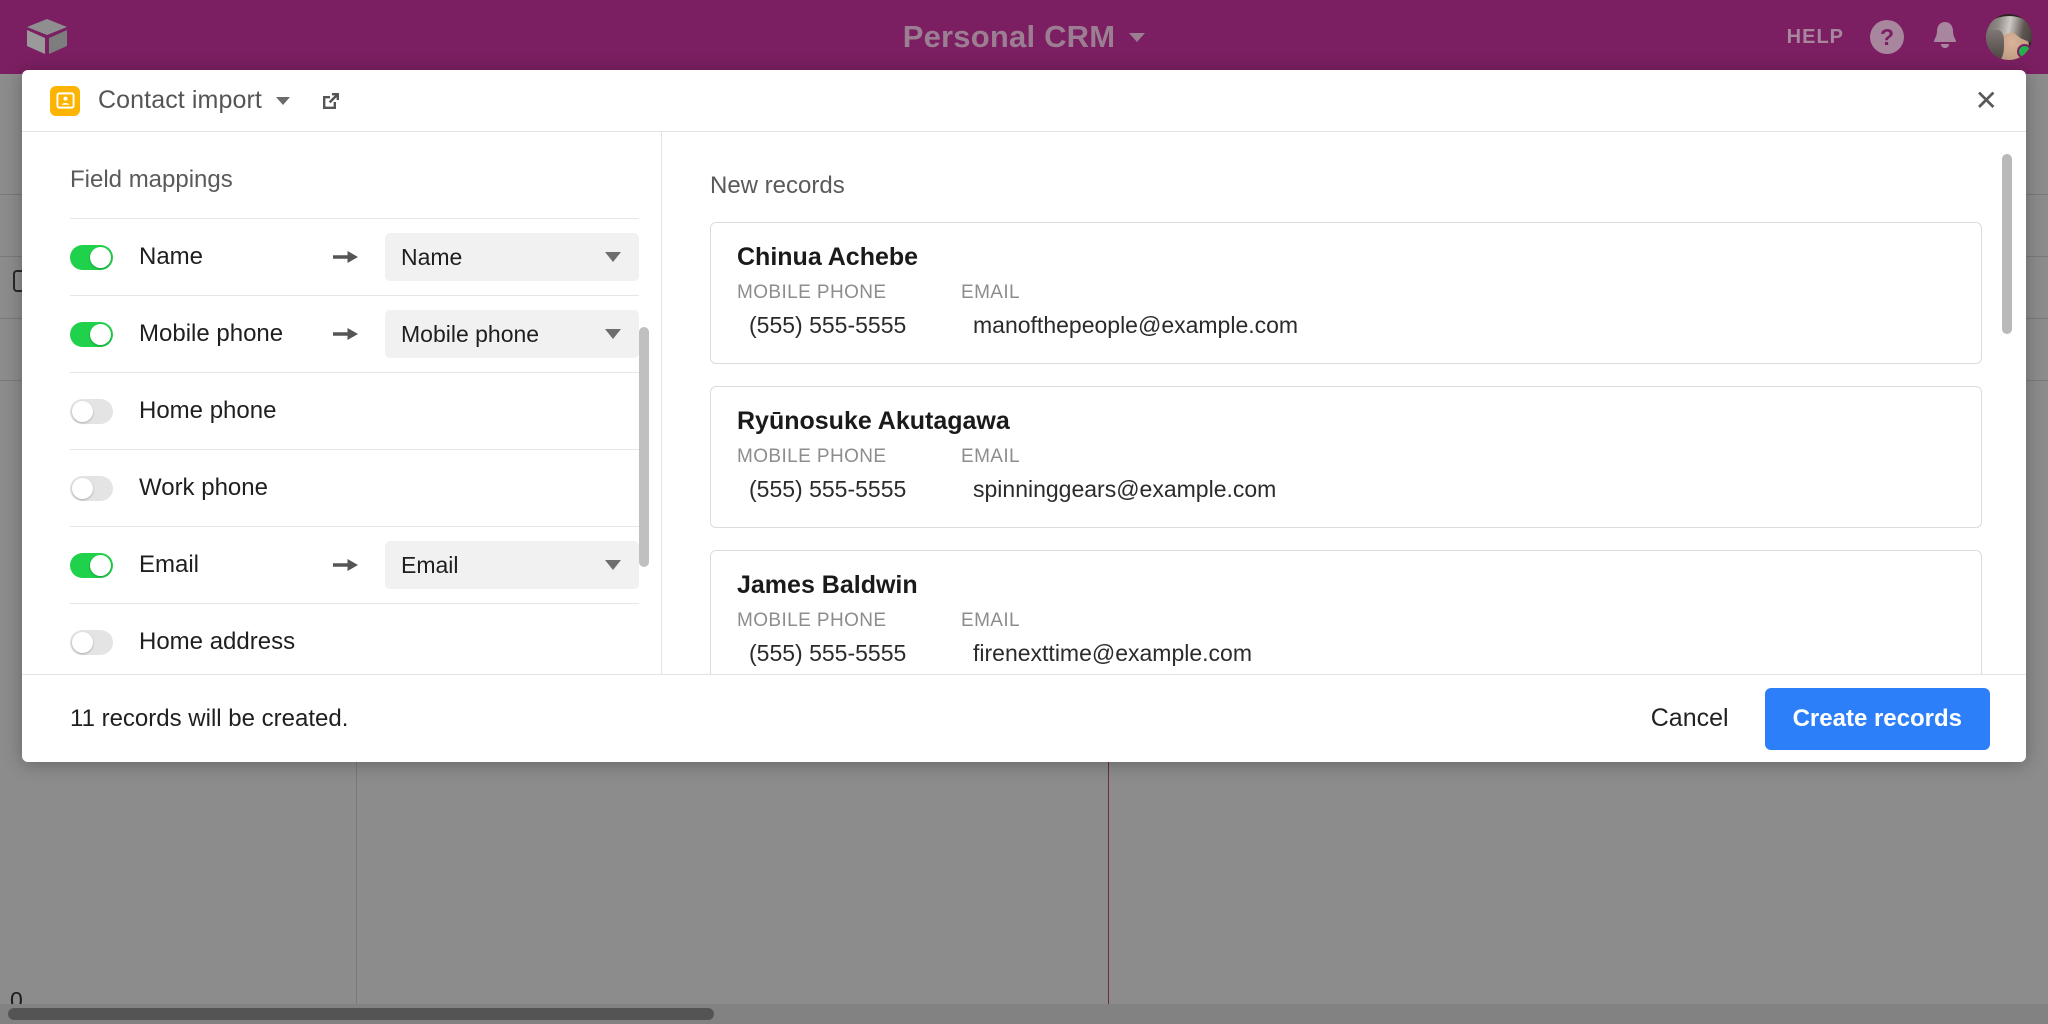 The image size is (2048, 1024). Describe the element at coordinates (1106, 638) in the screenshot. I see `record-email-field: EMAIL firenexttime@example.com` at that location.